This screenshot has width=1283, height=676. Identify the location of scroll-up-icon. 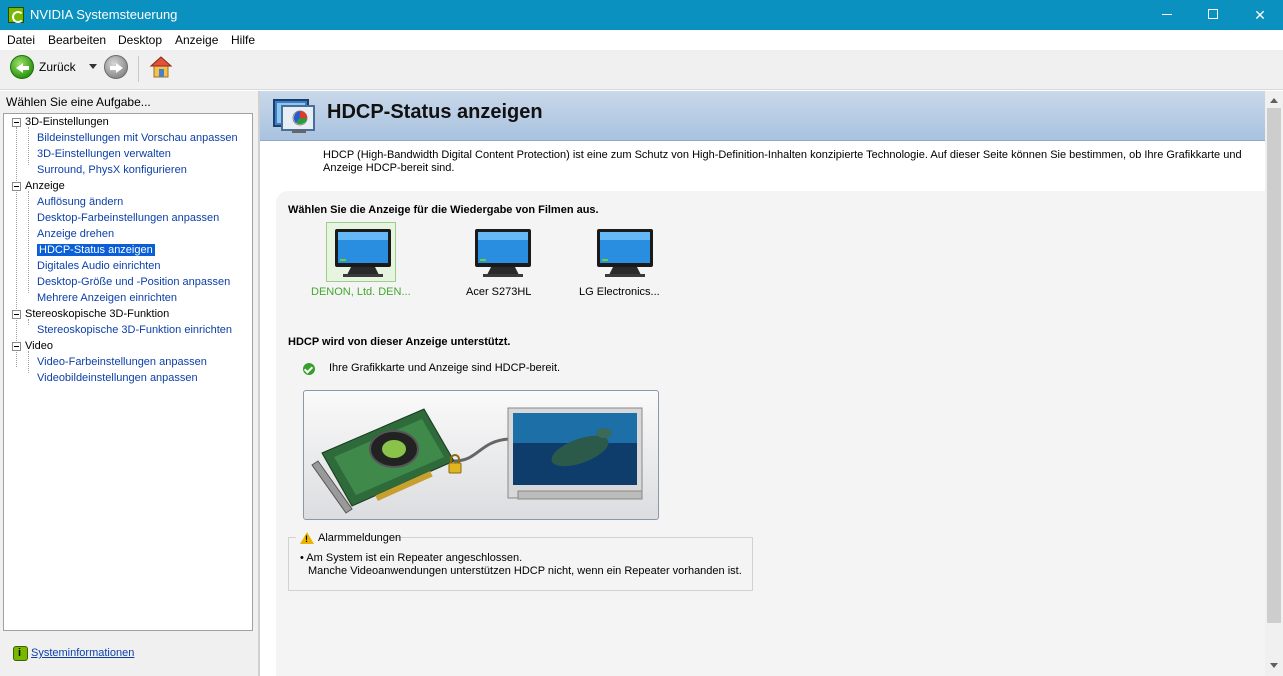
(1274, 100).